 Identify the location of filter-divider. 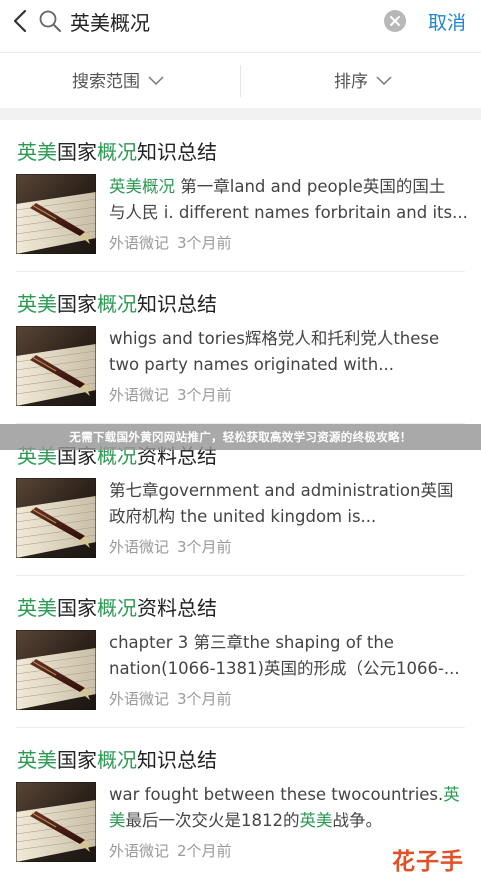
(240, 81).